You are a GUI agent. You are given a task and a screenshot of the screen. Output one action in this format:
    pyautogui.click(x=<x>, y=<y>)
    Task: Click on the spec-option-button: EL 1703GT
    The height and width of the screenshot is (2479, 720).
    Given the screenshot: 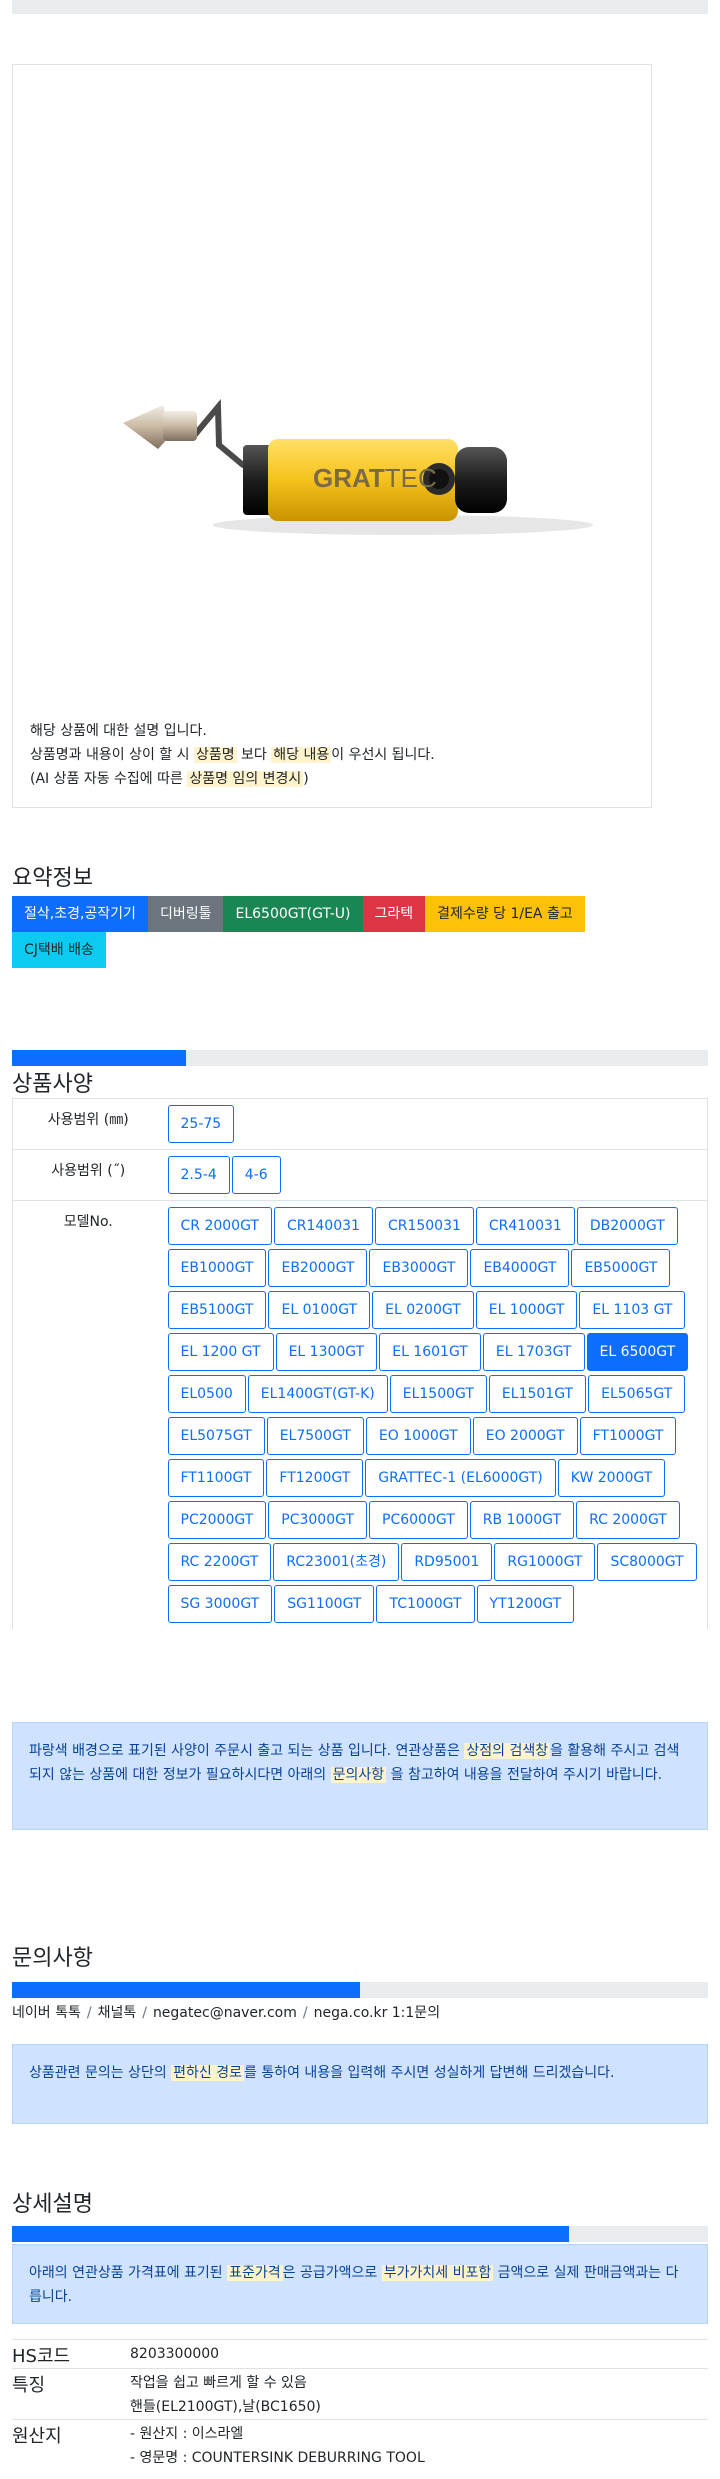 What is the action you would take?
    pyautogui.click(x=533, y=1352)
    